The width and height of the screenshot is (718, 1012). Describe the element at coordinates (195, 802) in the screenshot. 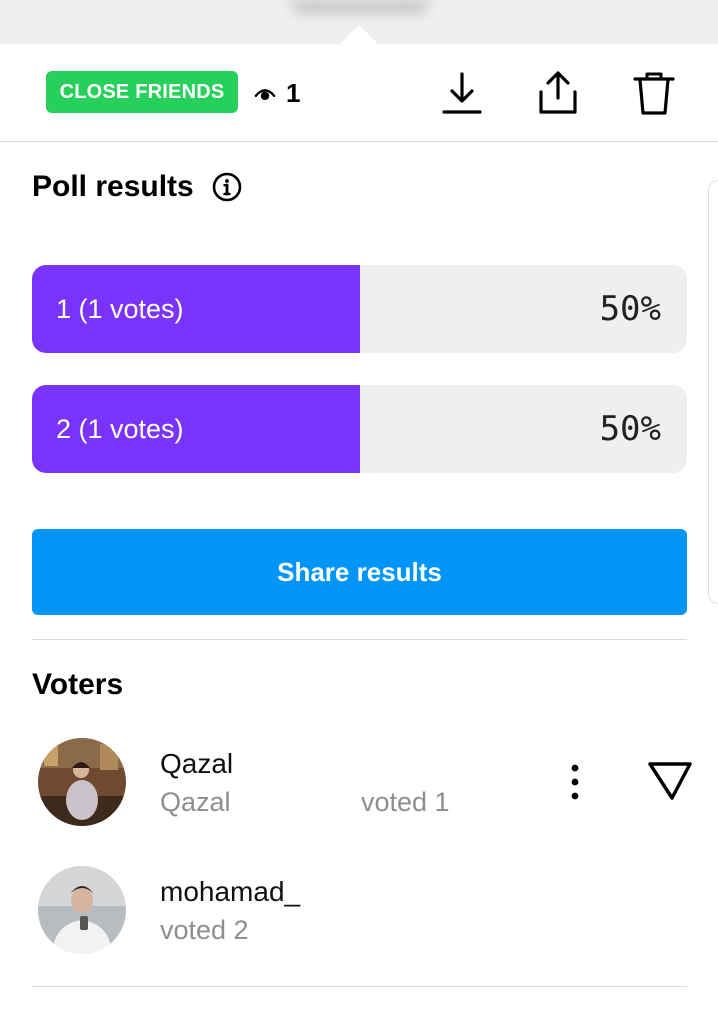

I see `voter-subtitle: Qazal` at that location.